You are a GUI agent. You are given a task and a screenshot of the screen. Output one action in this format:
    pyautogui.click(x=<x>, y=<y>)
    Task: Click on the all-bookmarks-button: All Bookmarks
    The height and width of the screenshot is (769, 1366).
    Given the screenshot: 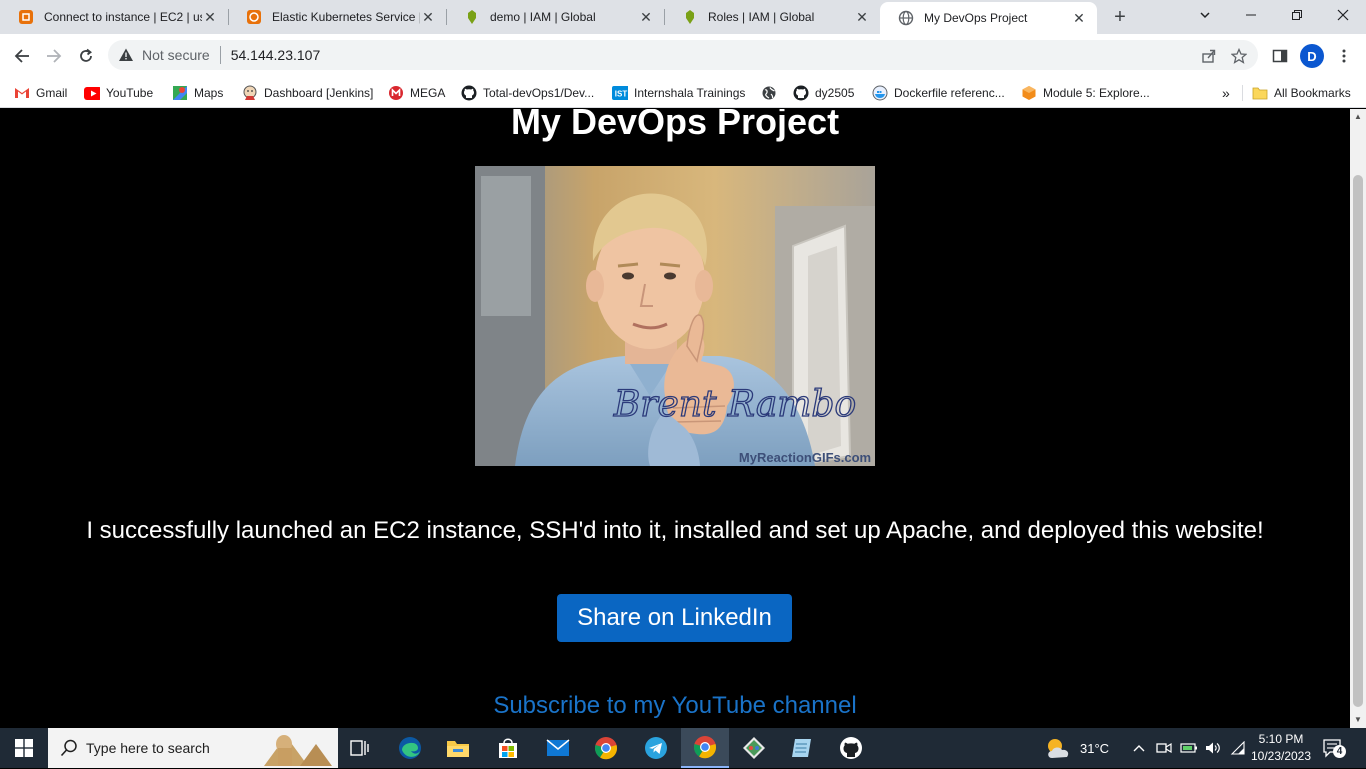 What is the action you would take?
    pyautogui.click(x=1301, y=93)
    